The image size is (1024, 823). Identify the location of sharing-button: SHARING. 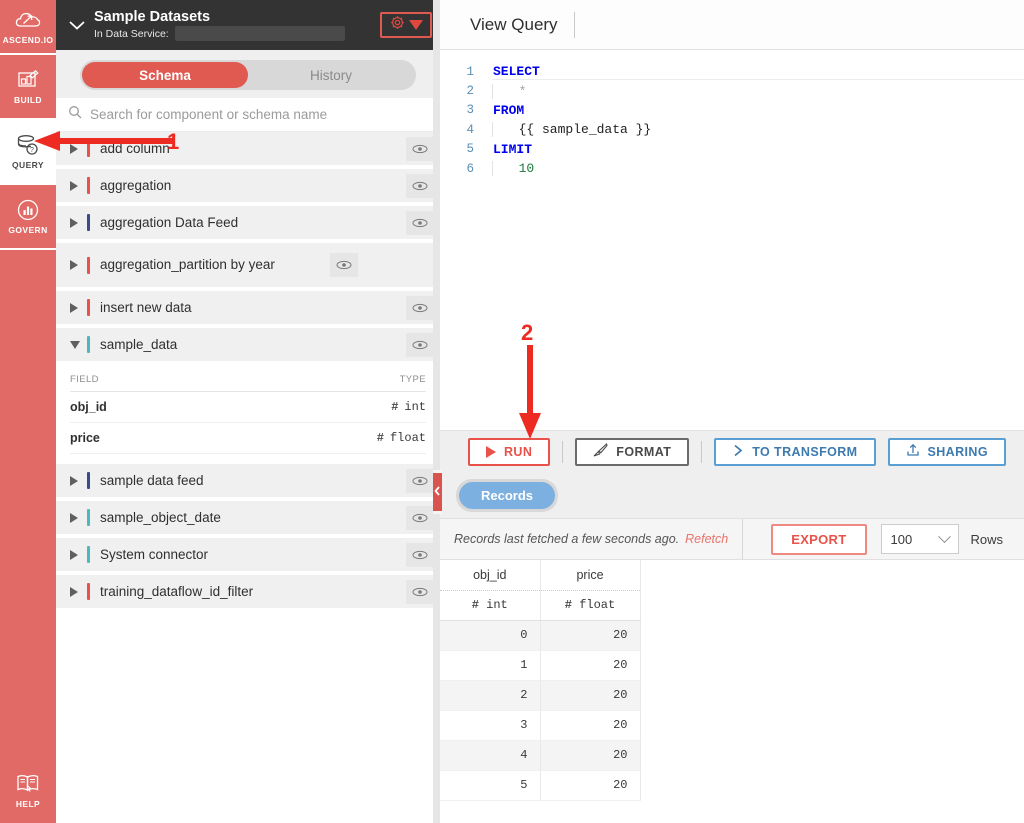
(946, 451).